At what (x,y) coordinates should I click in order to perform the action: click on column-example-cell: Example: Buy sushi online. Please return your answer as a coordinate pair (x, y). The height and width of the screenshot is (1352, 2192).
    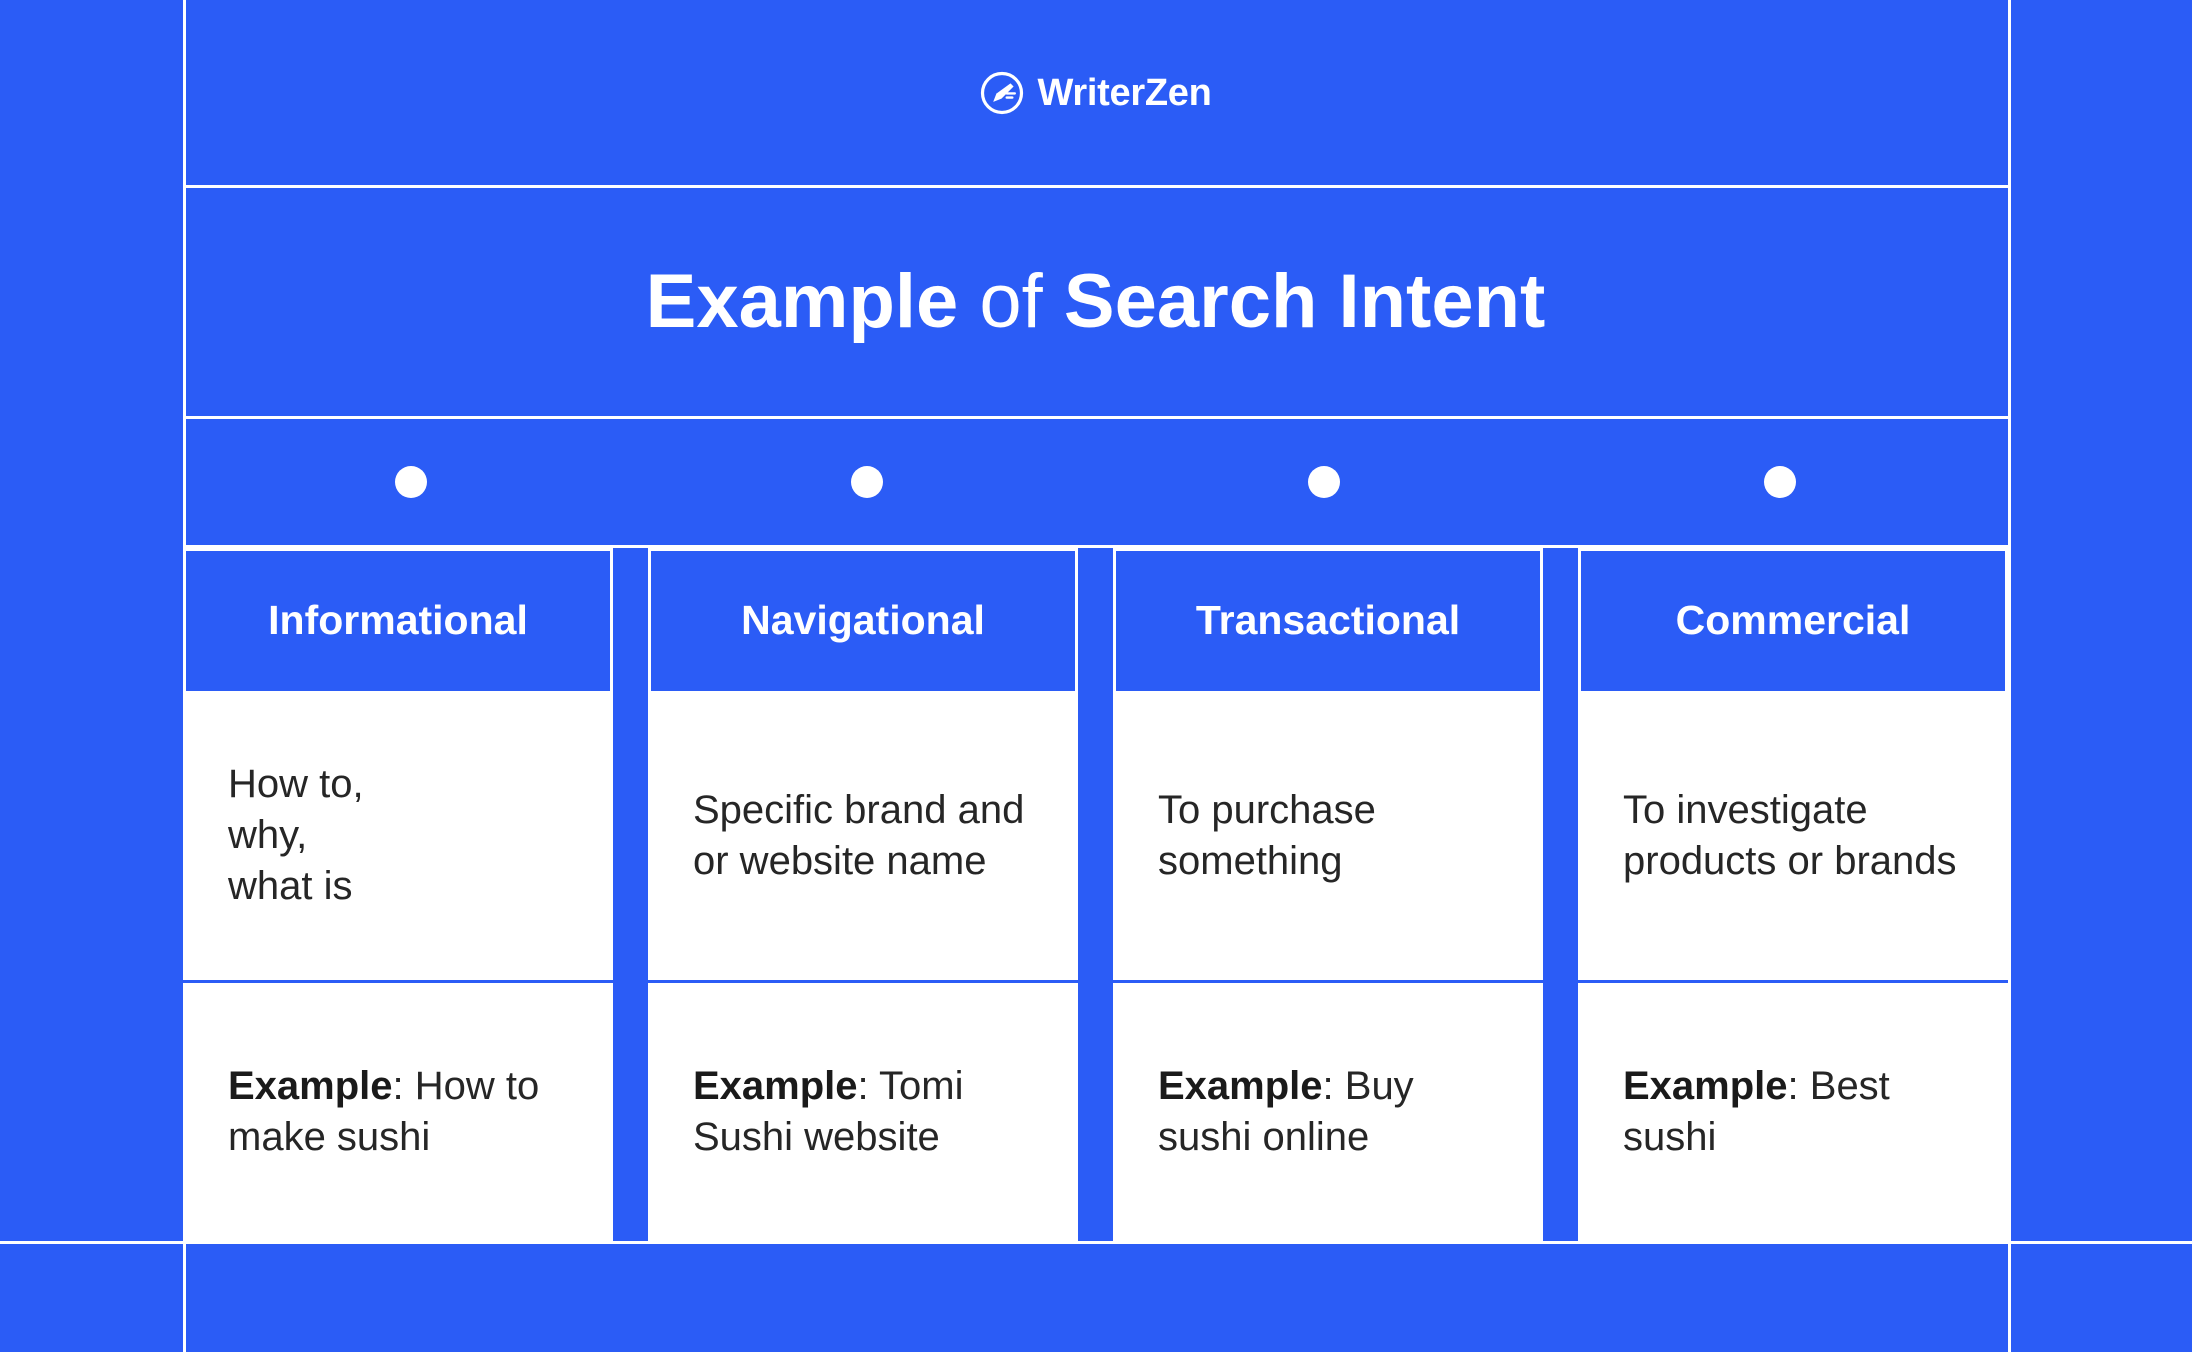
    Looking at the image, I should click on (1328, 1110).